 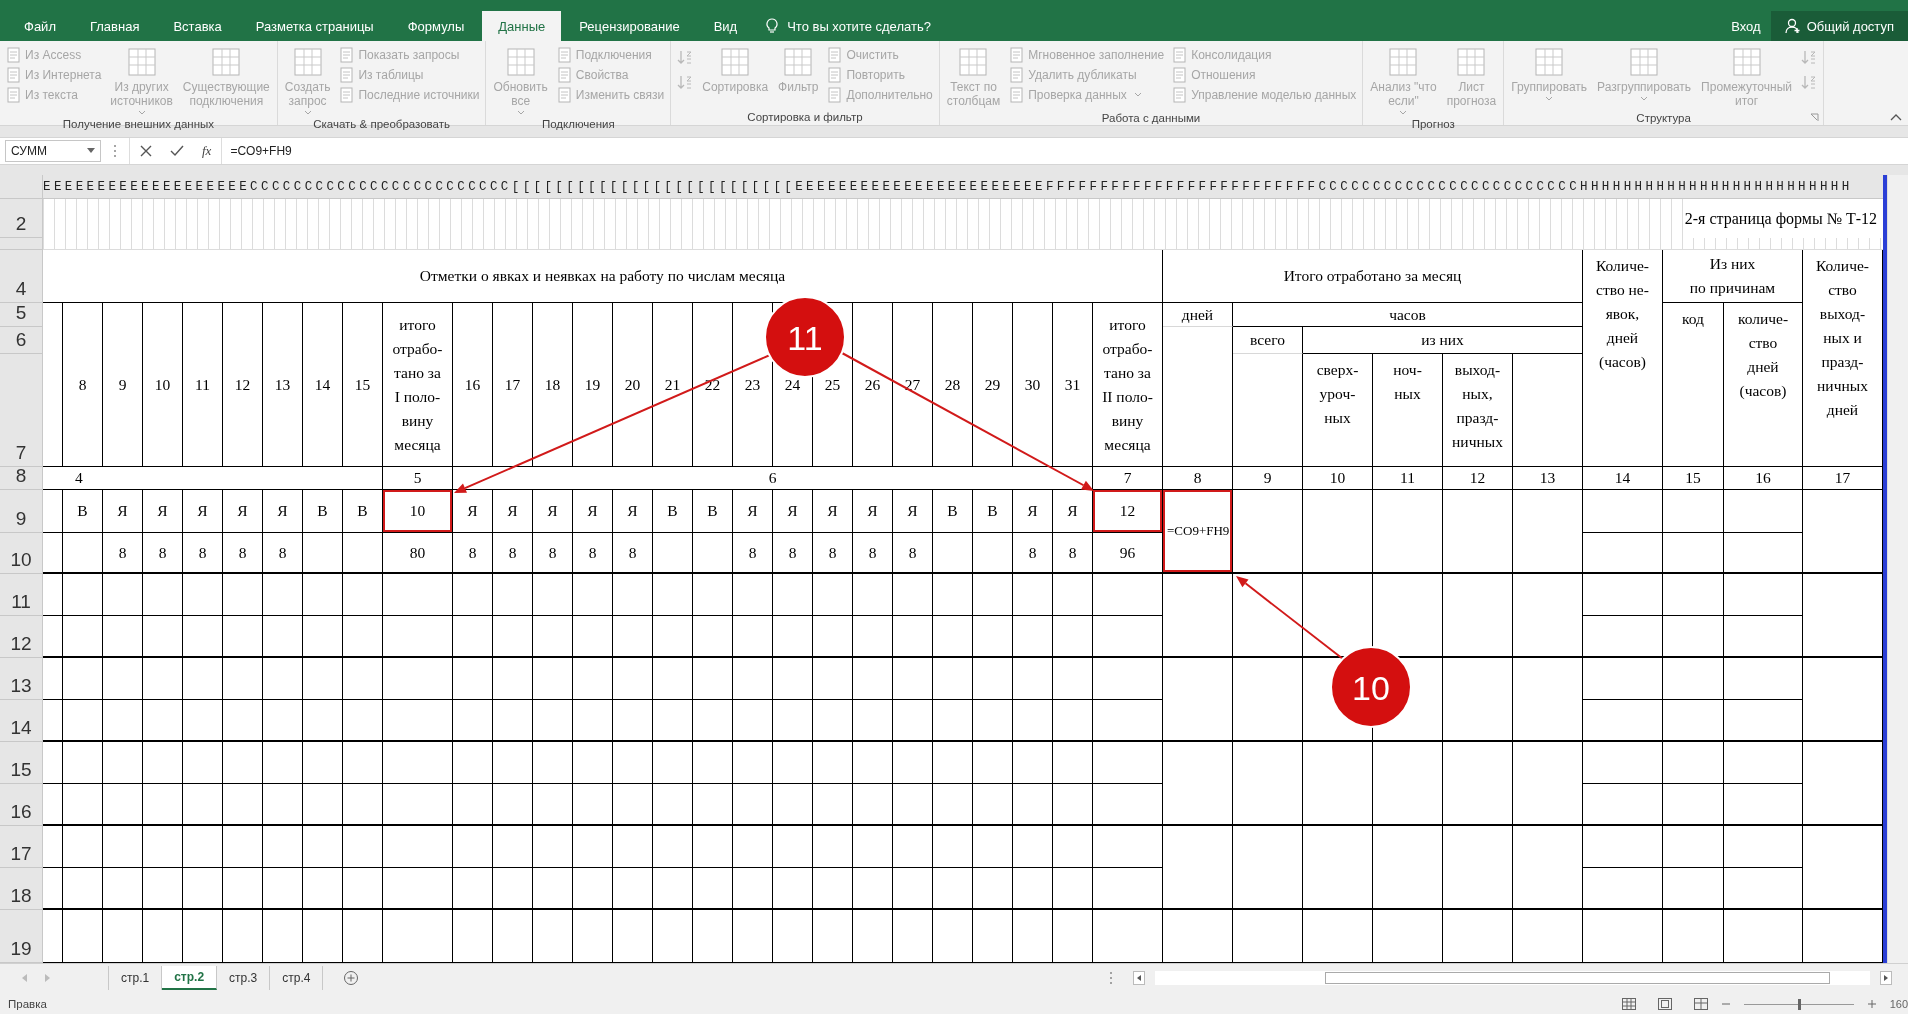 What do you see at coordinates (314, 26) in the screenshot?
I see `ribbon-tab: Разметка страницы` at bounding box center [314, 26].